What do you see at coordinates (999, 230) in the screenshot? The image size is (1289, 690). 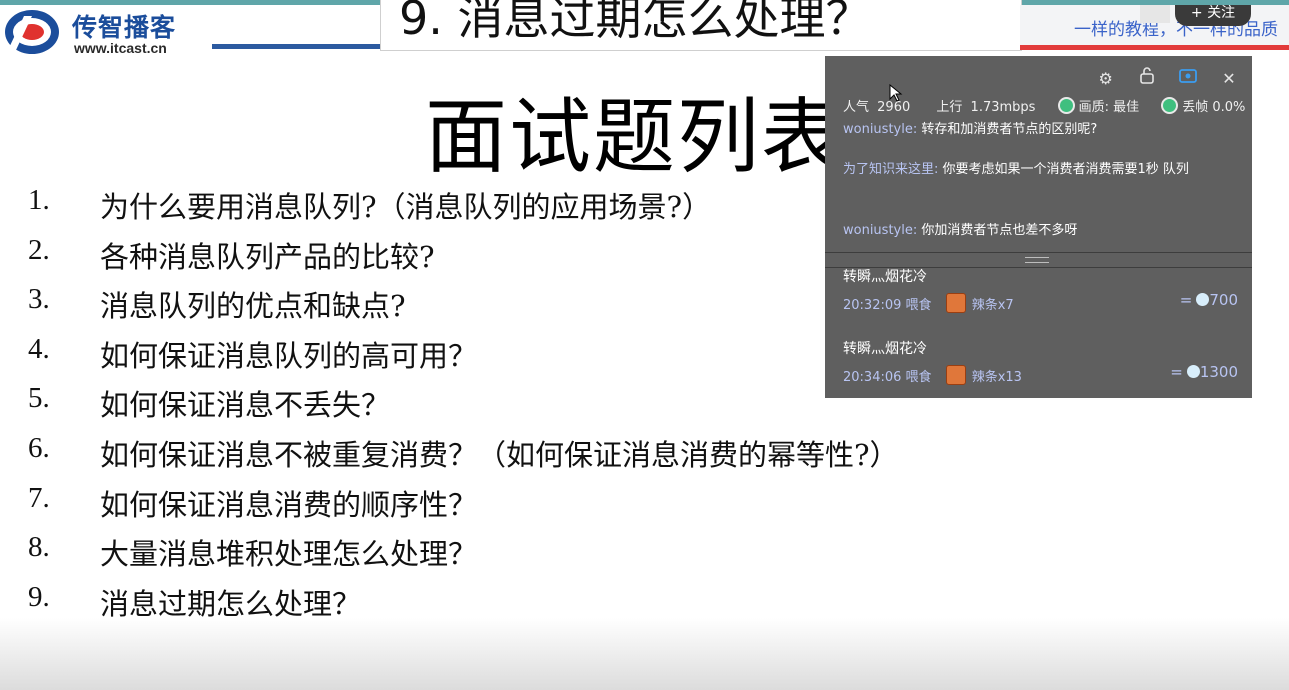 I see `chat-text: 你加消费者节点也差不多呀` at bounding box center [999, 230].